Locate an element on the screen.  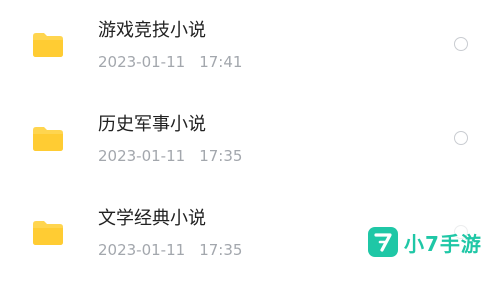
file-name: 历史军事小说 is located at coordinates (152, 124).